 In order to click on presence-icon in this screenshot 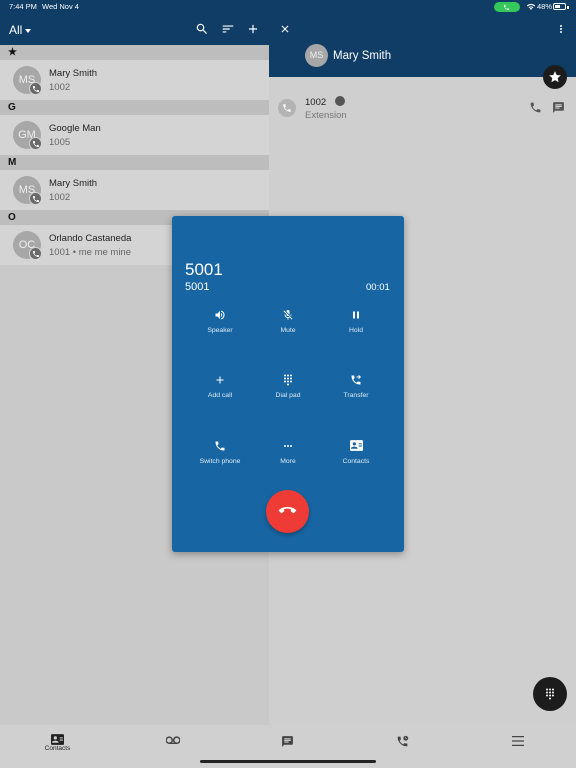, I will do `click(340, 101)`.